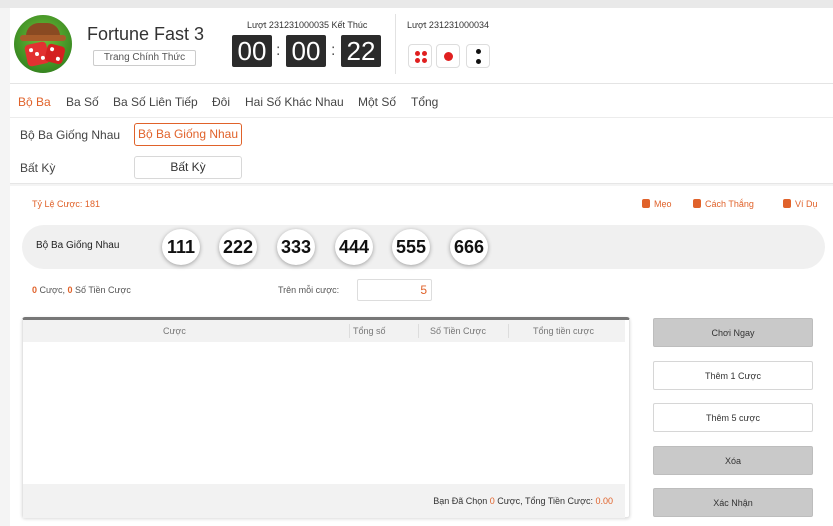 The image size is (833, 526). I want to click on tab-tong: Tổng, so click(424, 102).